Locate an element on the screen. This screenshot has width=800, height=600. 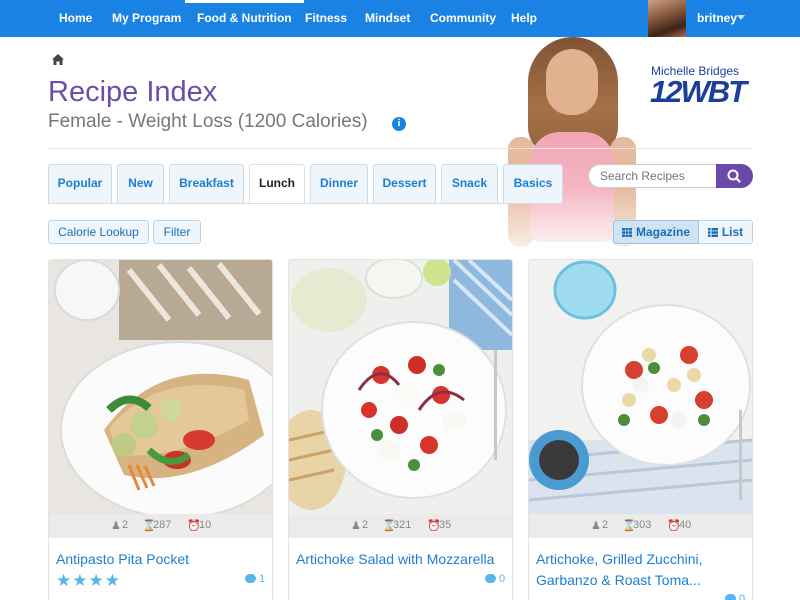
home-icon is located at coordinates (58, 59).